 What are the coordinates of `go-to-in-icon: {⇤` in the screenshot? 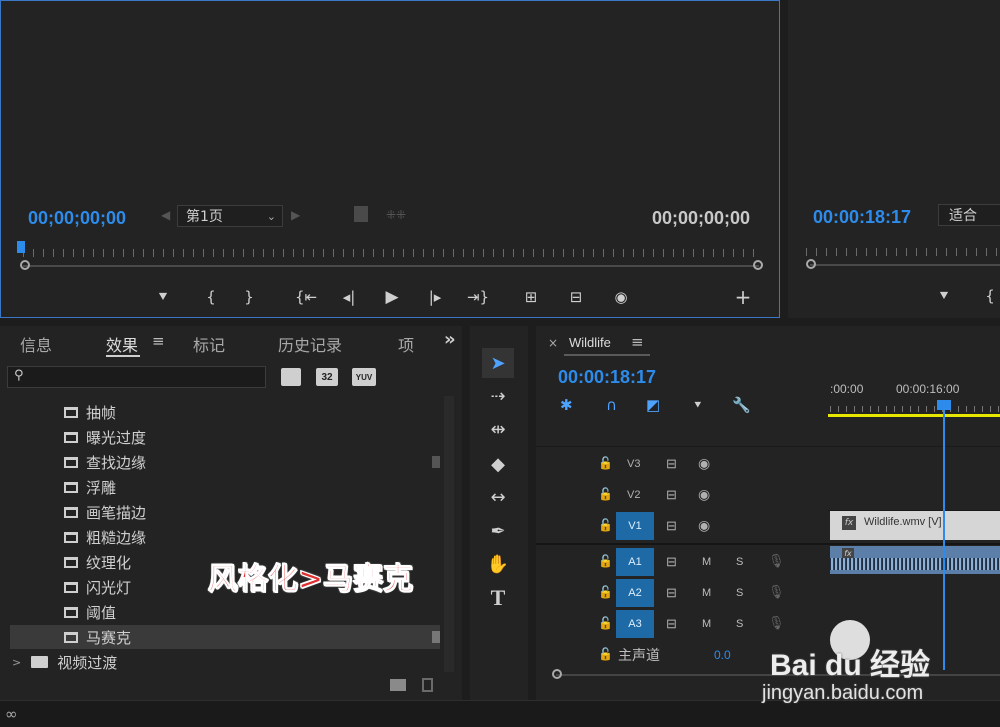 It's located at (306, 297).